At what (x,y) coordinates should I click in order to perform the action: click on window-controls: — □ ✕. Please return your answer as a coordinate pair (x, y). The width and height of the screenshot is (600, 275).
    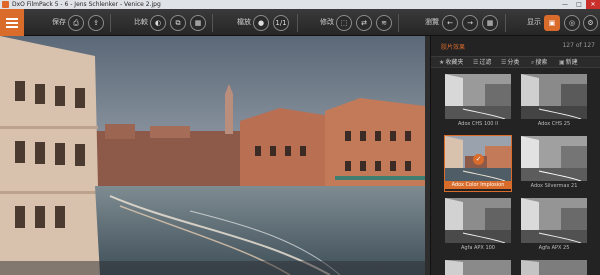
    Looking at the image, I should click on (579, 4).